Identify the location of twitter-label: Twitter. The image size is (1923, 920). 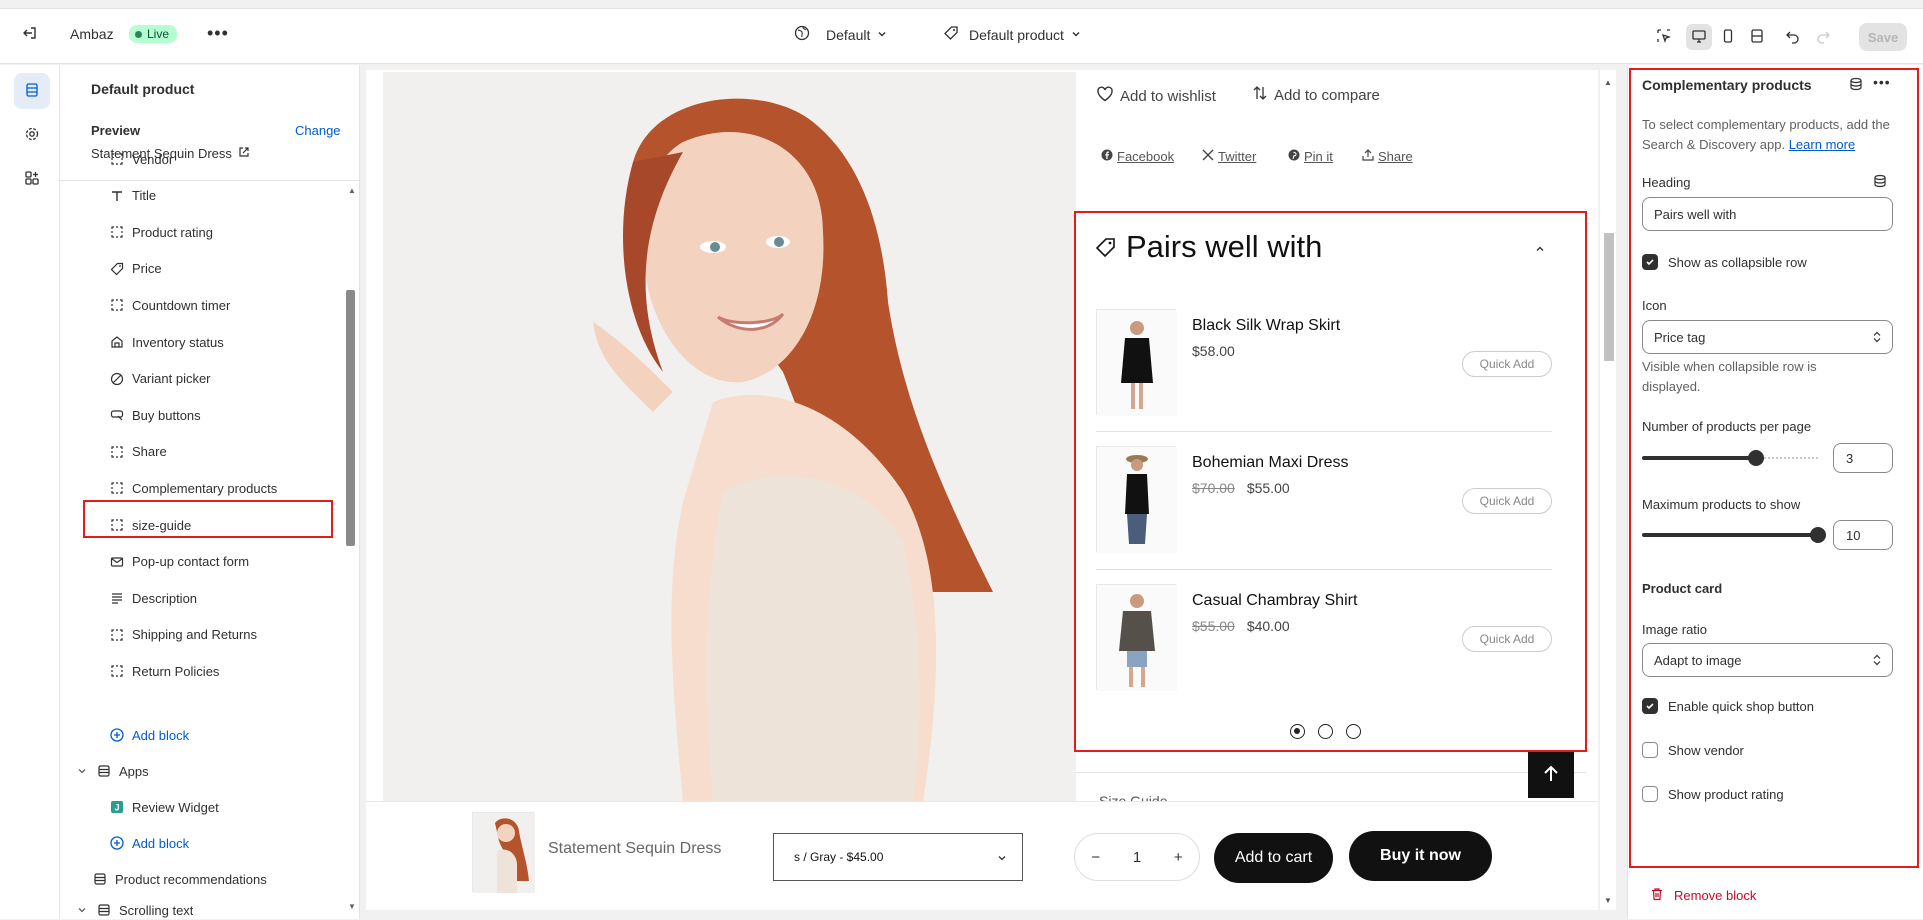
(1237, 156).